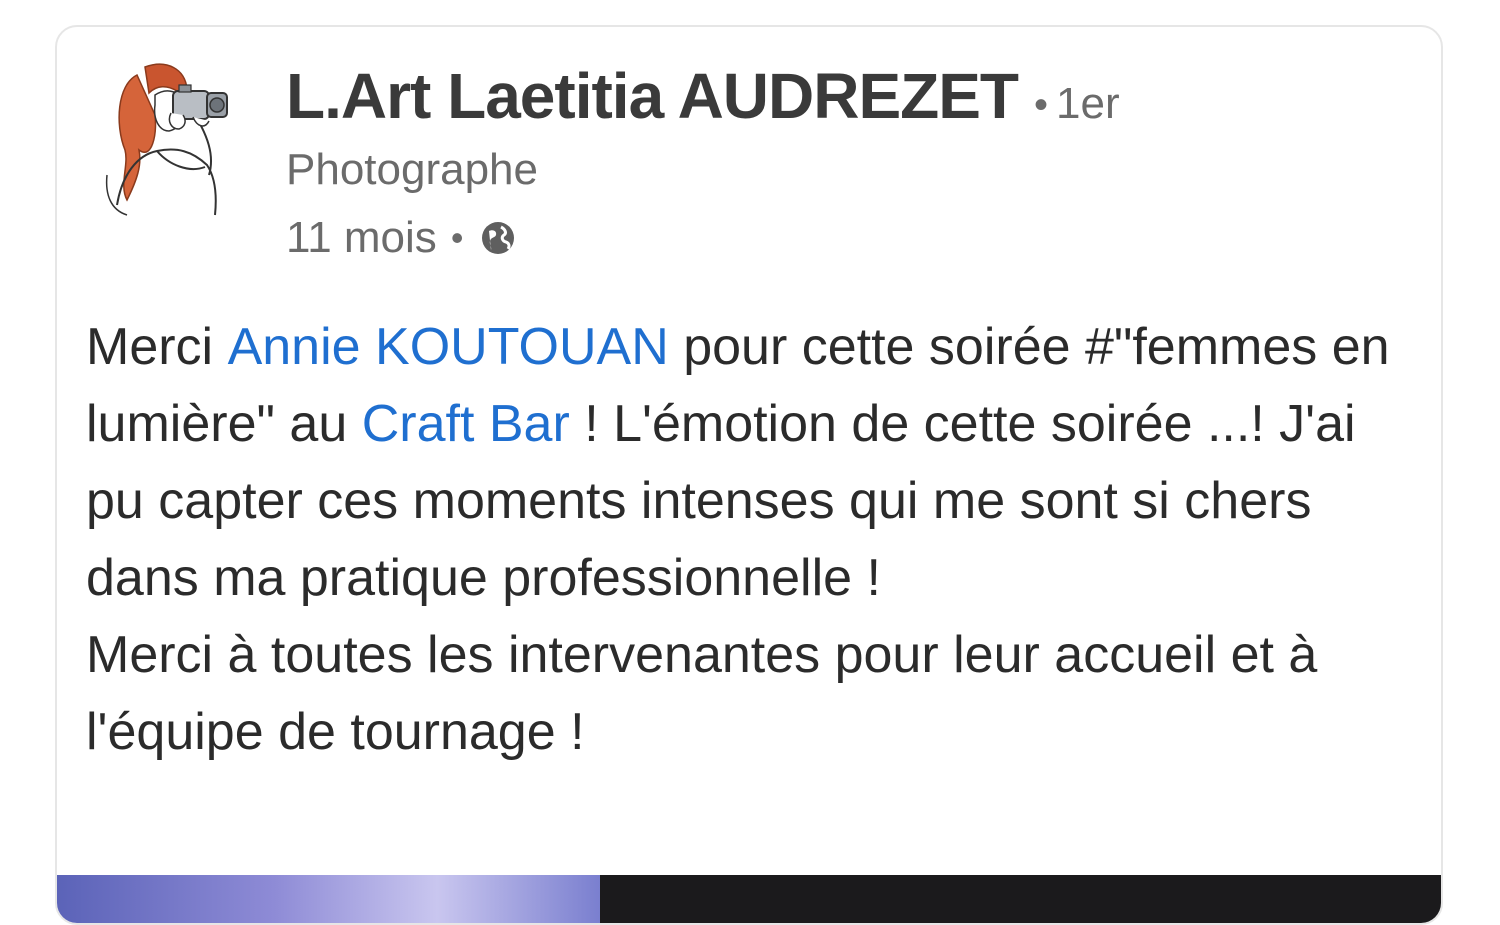 This screenshot has height=925, width=1500. Describe the element at coordinates (412, 169) in the screenshot. I see `author-headline: Photographe` at that location.